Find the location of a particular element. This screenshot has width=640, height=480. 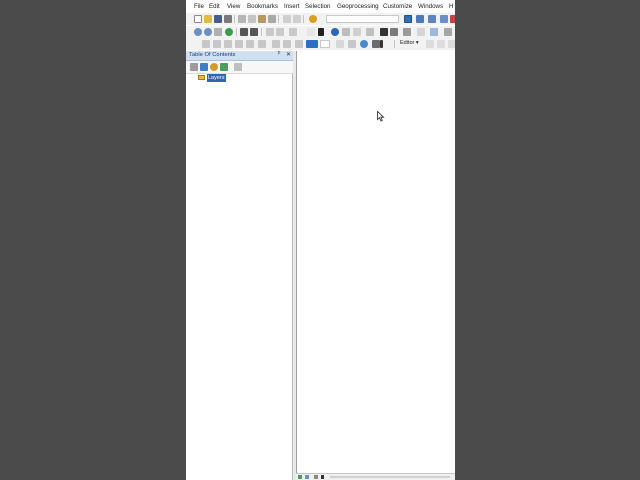

layout-editor-toolbar: Editor ▾ is located at coordinates (320, 44).